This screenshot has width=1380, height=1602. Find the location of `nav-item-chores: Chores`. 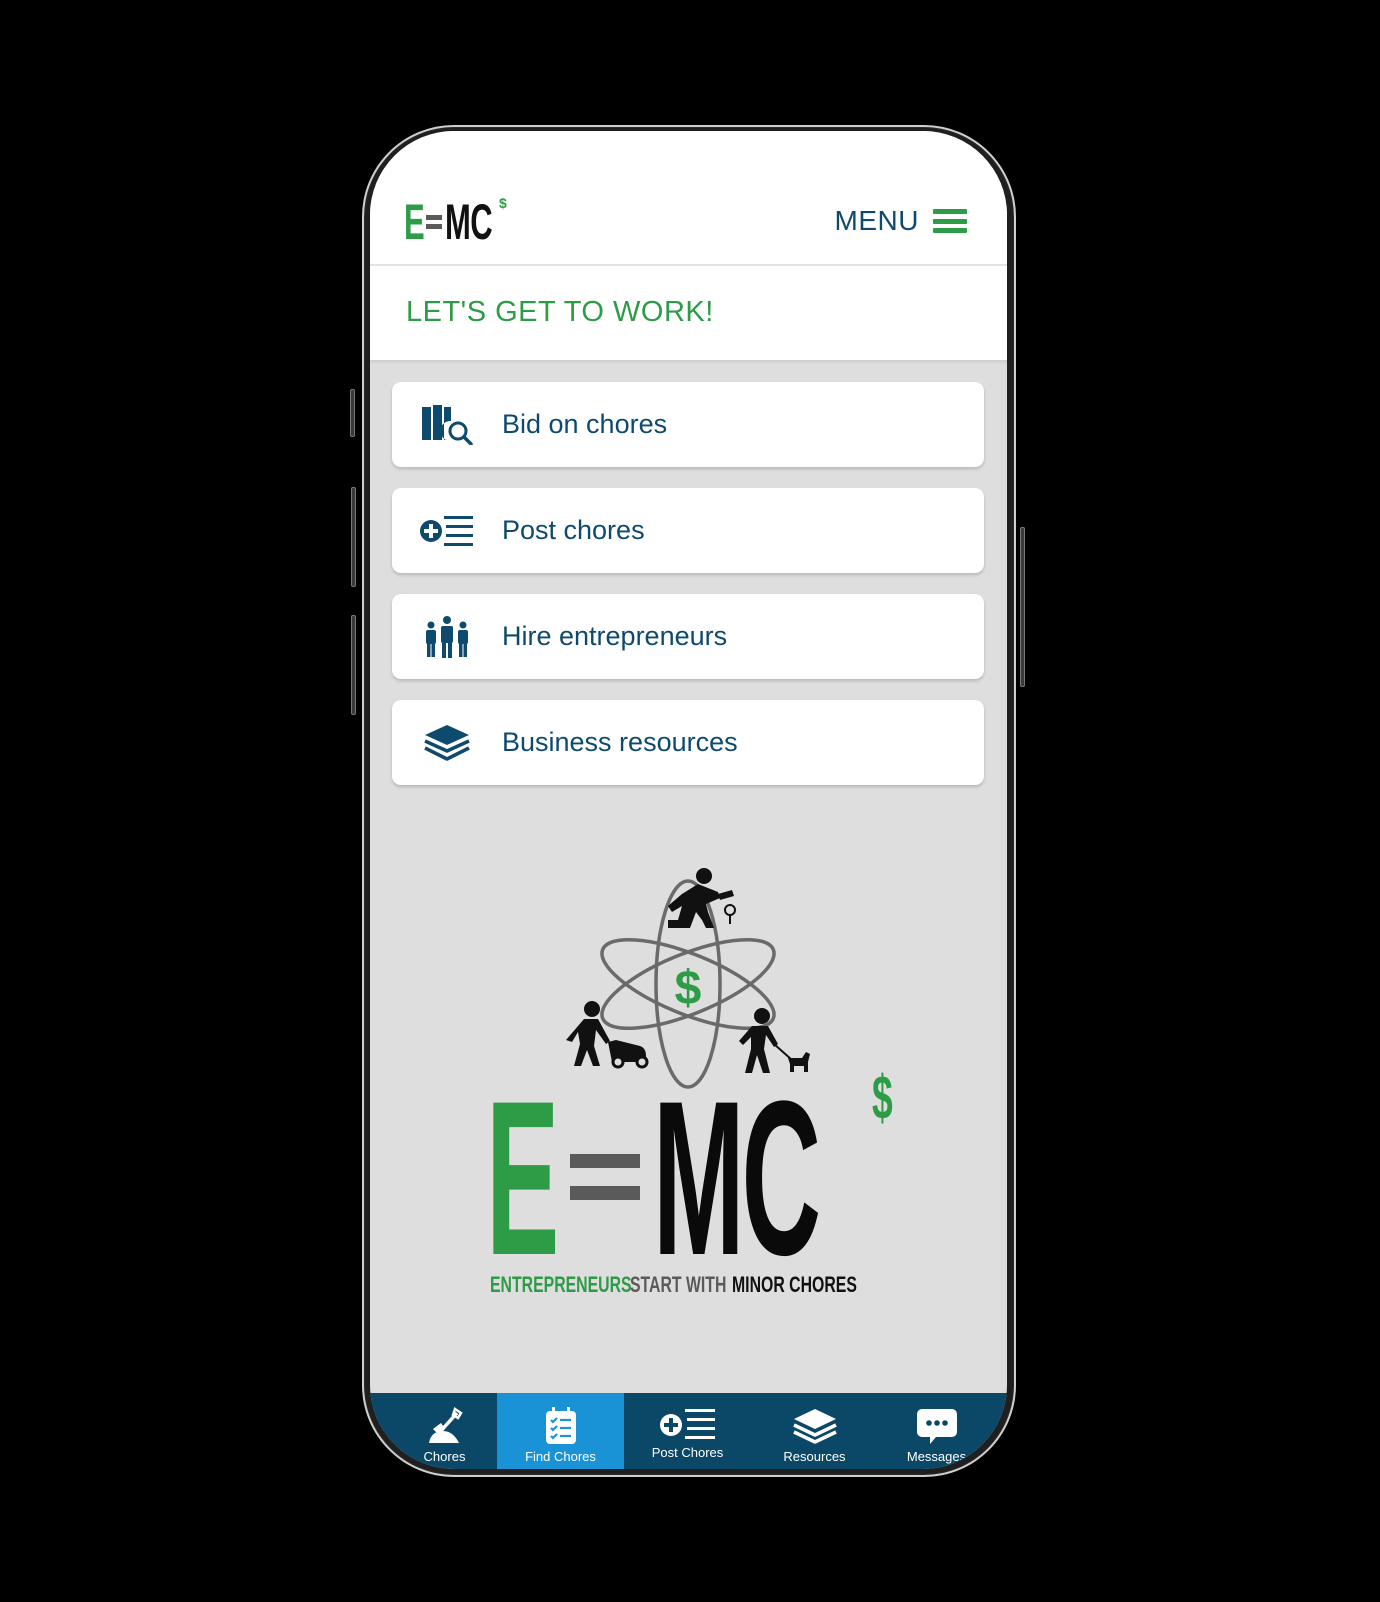

nav-item-chores: Chores is located at coordinates (433, 1431).